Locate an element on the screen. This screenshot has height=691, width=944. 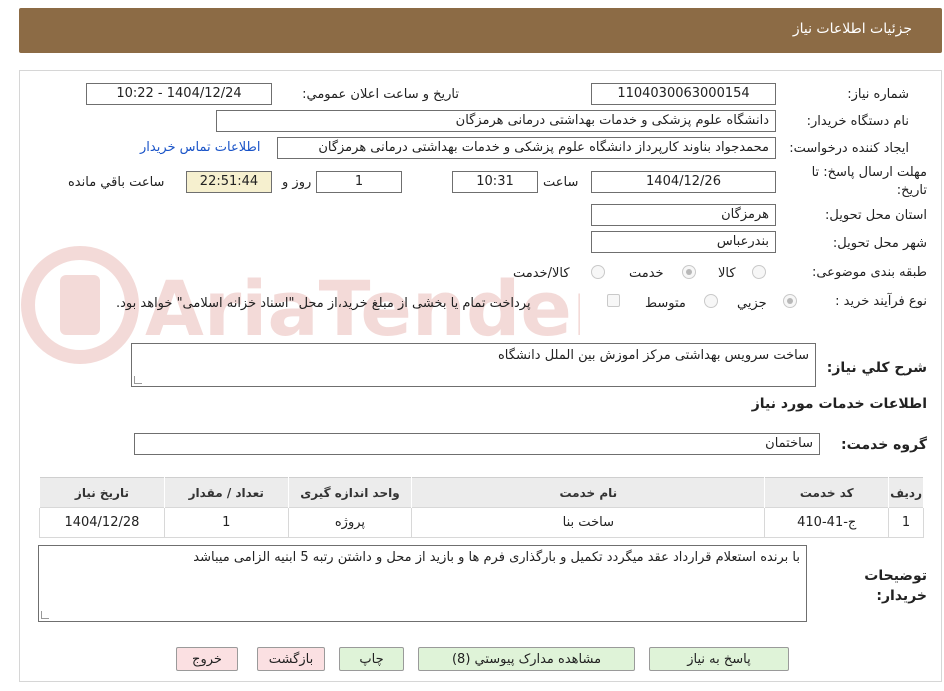
category-label: طبقه بندی موضوعی: is located at coordinates (869, 272).